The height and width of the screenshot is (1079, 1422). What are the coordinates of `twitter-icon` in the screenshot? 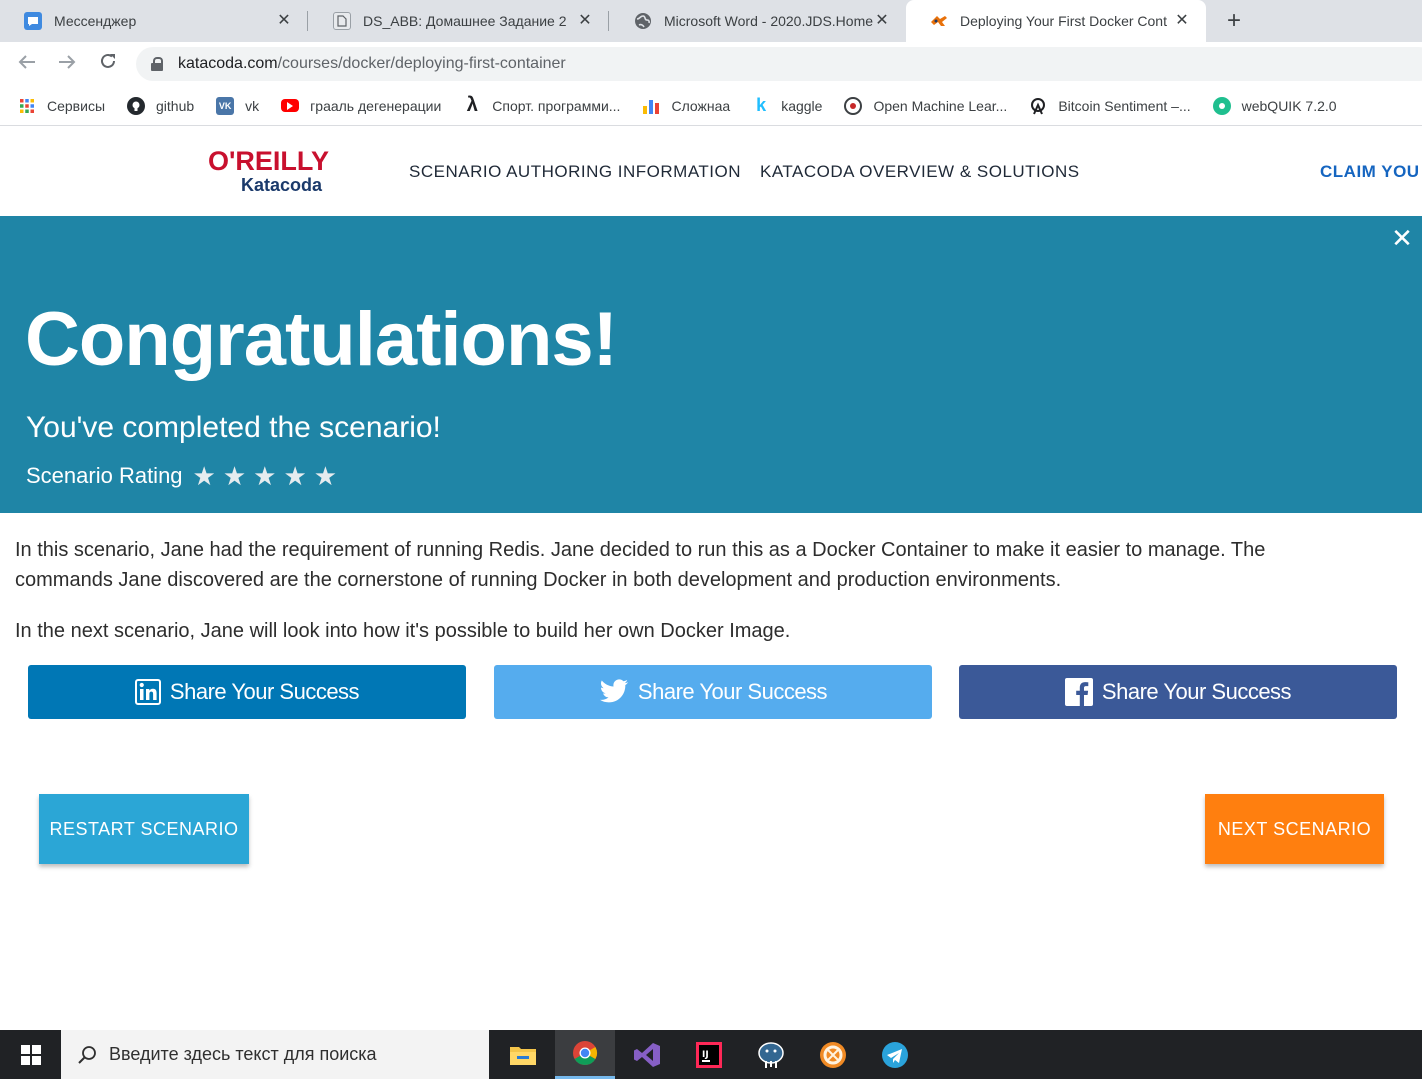 It's located at (614, 692).